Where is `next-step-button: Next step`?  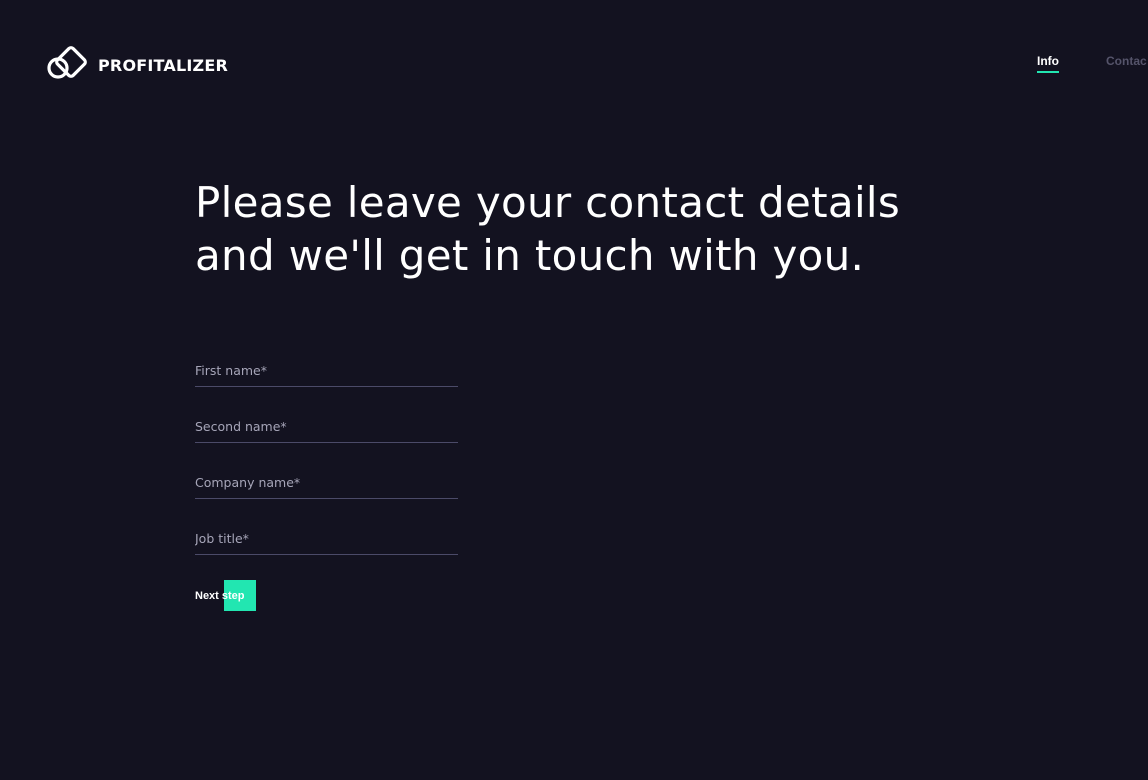
next-step-button: Next step is located at coordinates (225, 595).